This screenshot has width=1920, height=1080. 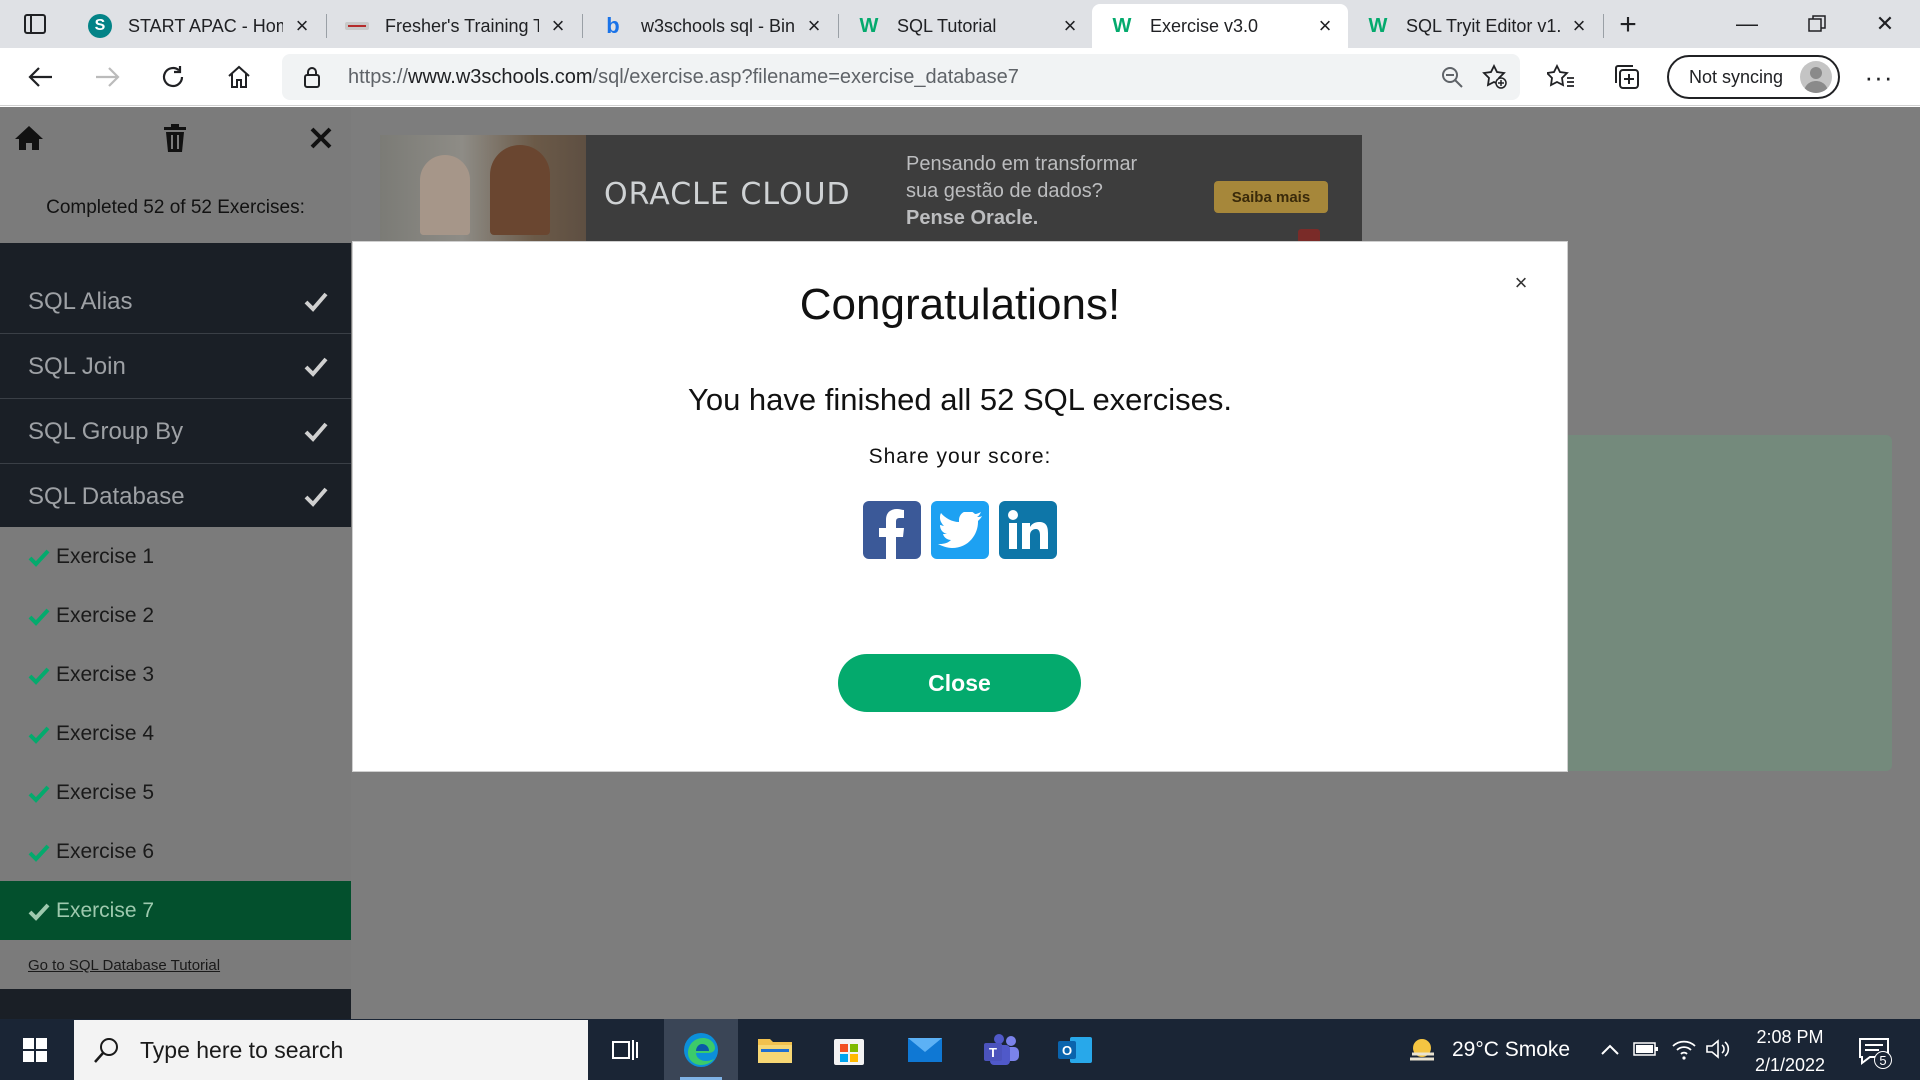 I want to click on taskbar-outlook: O, so click(x=1075, y=1049).